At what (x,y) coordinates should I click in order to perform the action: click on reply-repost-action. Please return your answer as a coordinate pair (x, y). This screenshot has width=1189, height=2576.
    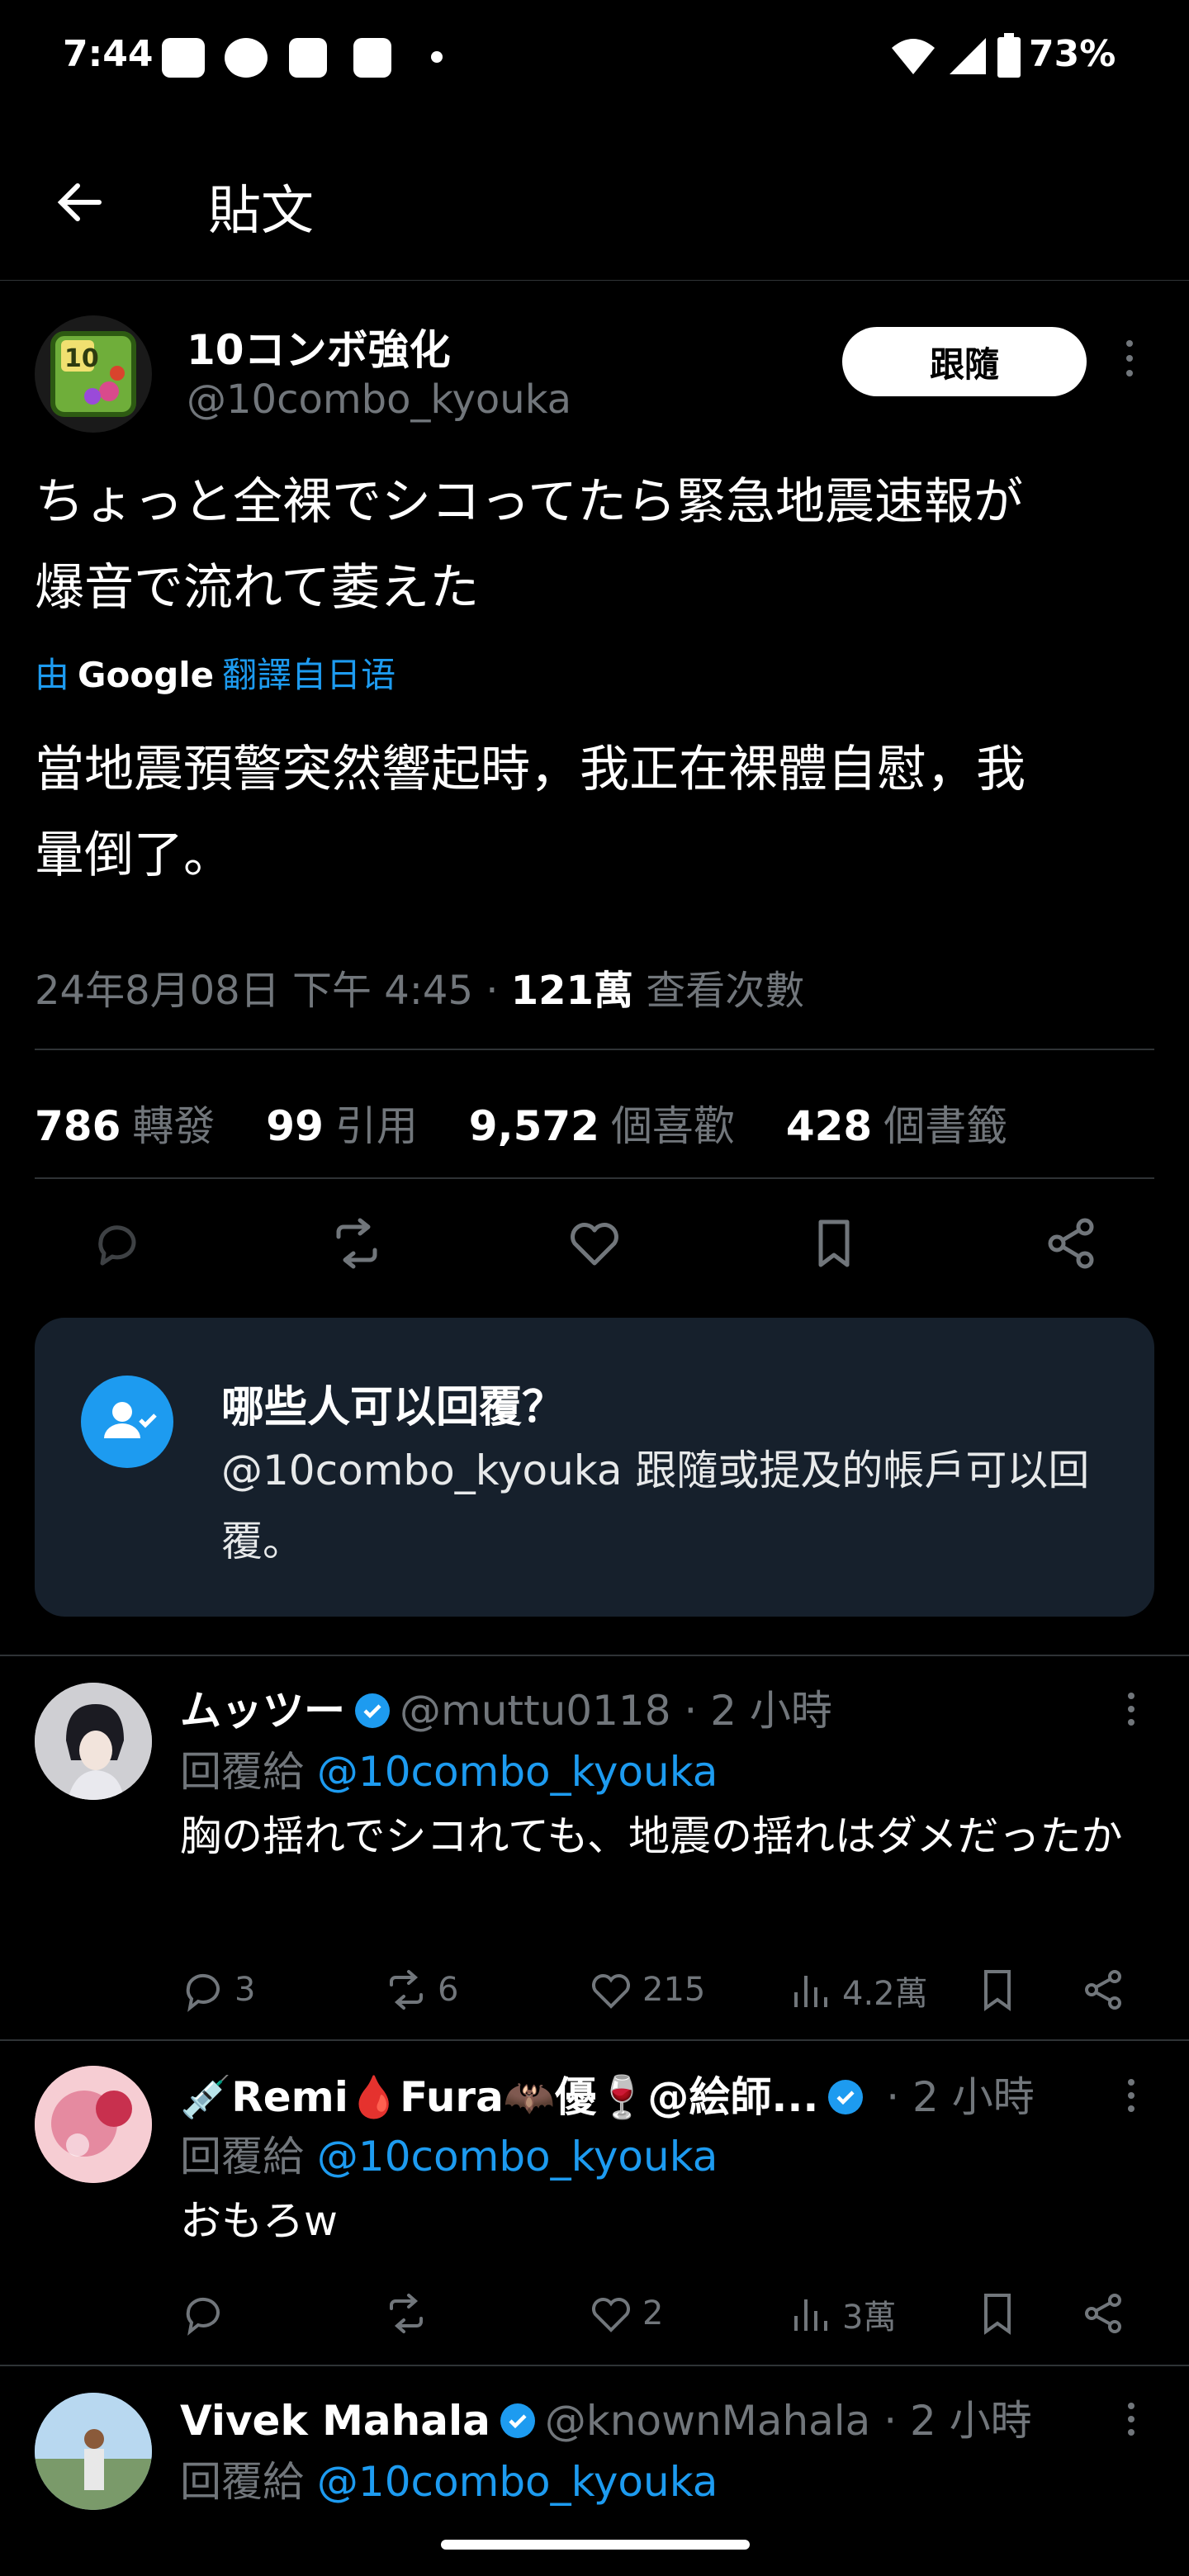
    Looking at the image, I should click on (410, 2313).